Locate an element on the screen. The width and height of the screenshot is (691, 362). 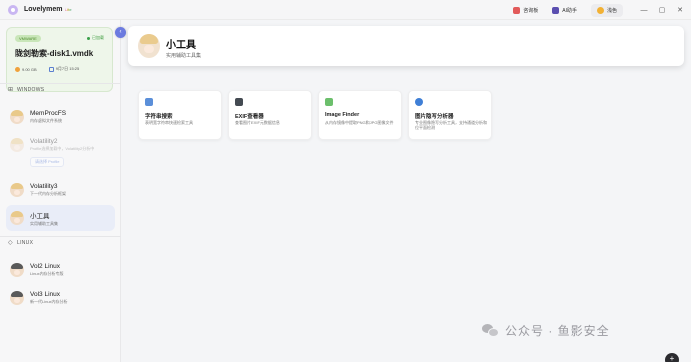
tool-name: Image Finder is located at coordinates (342, 115).